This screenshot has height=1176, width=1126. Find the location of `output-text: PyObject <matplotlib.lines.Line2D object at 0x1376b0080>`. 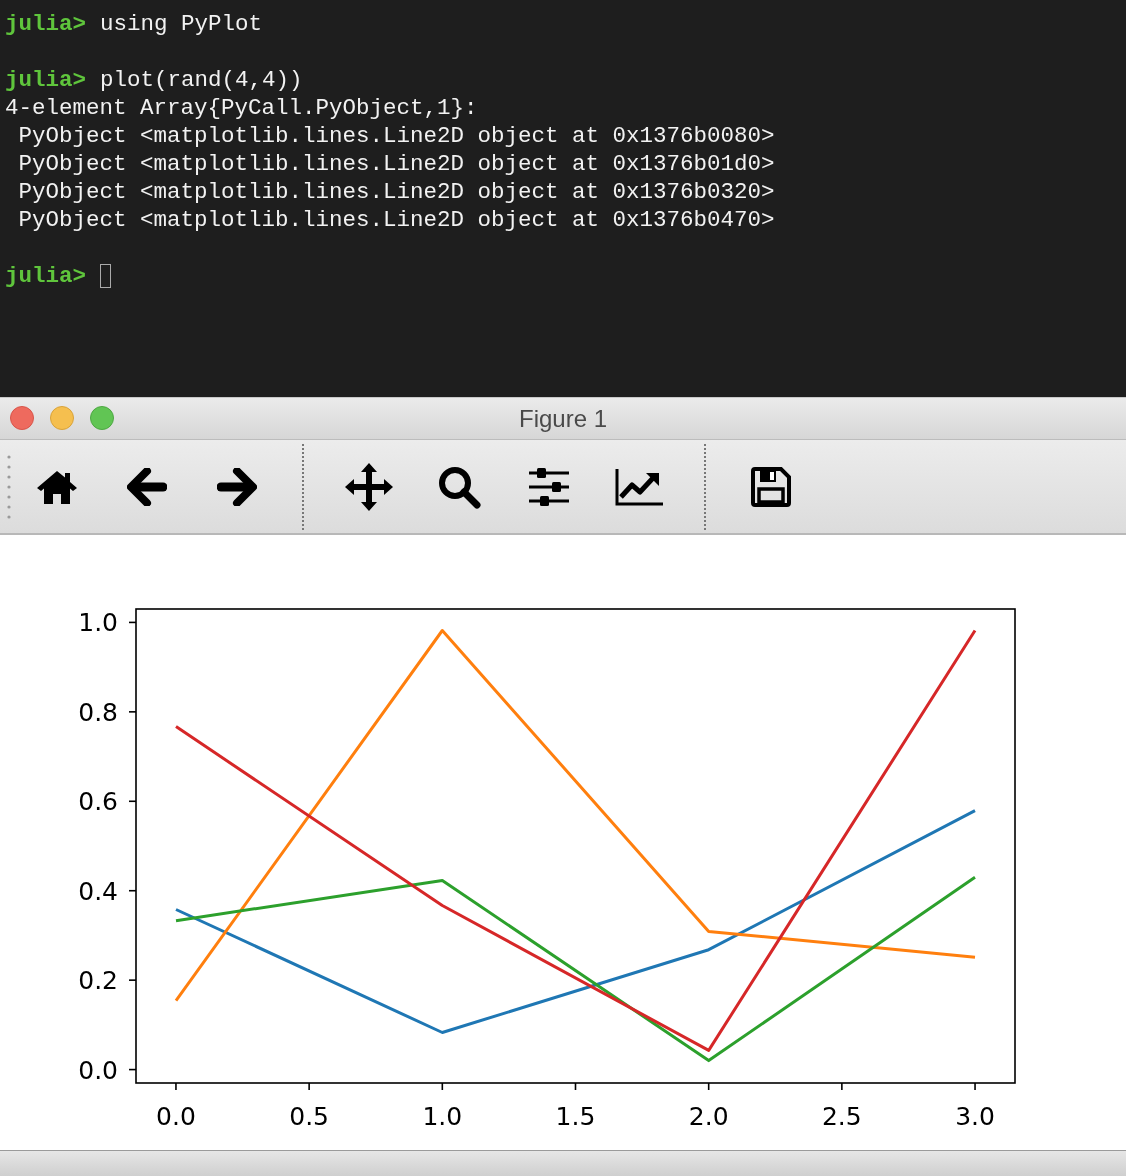

output-text: PyObject <matplotlib.lines.Line2D object at 0x1376b0080> is located at coordinates (396, 136).